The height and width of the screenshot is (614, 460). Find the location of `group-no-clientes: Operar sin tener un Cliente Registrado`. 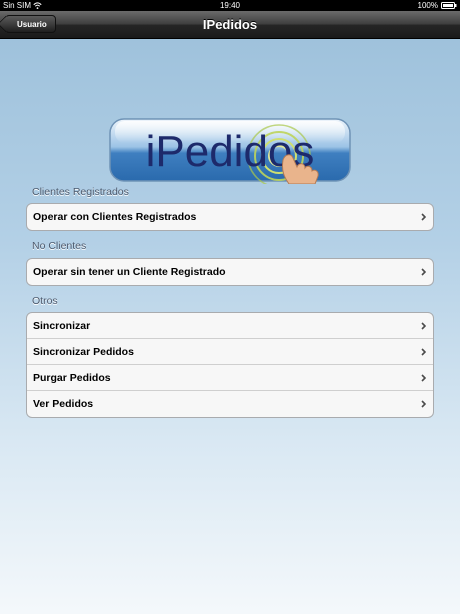

group-no-clientes: Operar sin tener un Cliente Registrado is located at coordinates (230, 272).